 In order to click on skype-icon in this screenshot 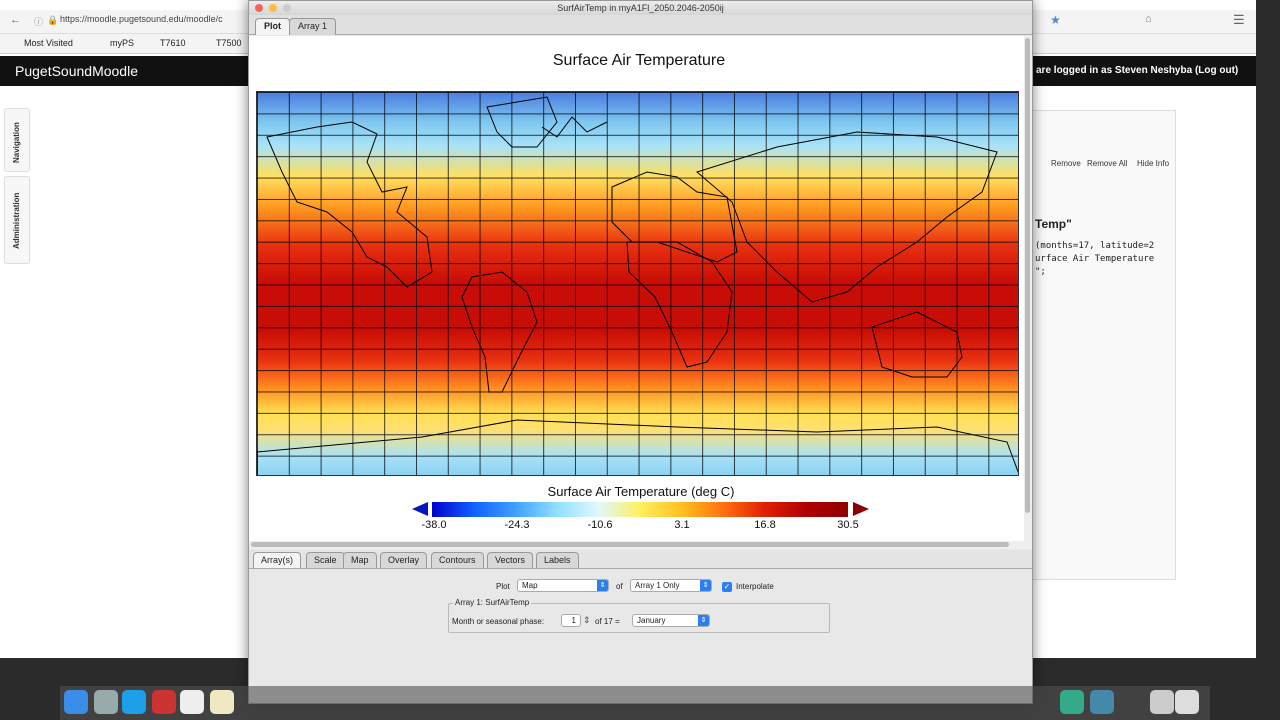, I will do `click(134, 702)`.